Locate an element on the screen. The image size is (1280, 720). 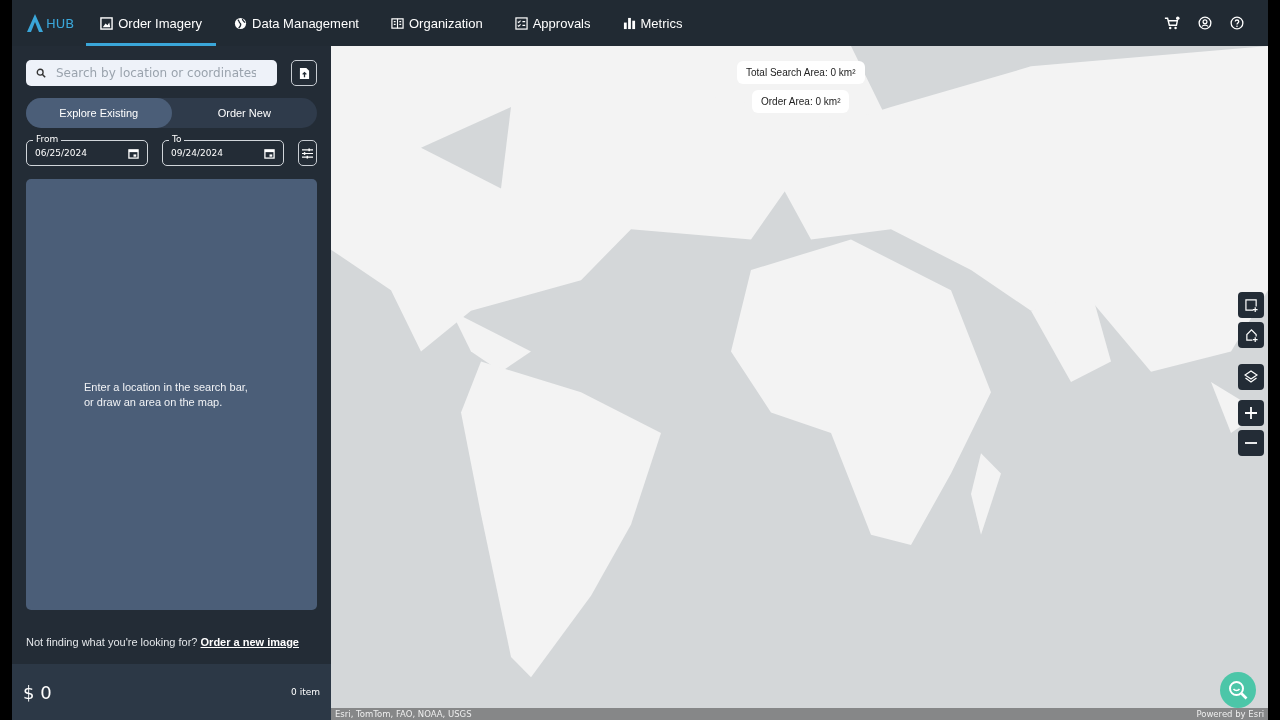
bar-chart-icon is located at coordinates (629, 23).